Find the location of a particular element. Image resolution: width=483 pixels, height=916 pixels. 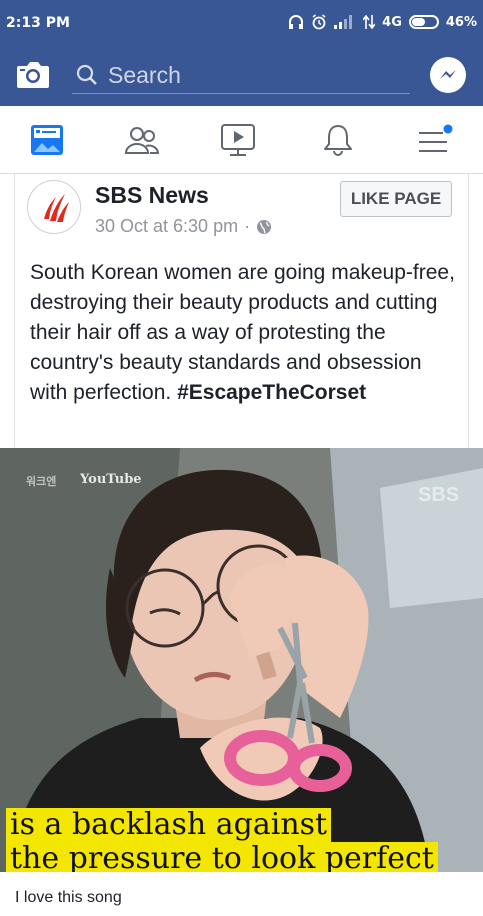

camera-icon is located at coordinates (33, 75).